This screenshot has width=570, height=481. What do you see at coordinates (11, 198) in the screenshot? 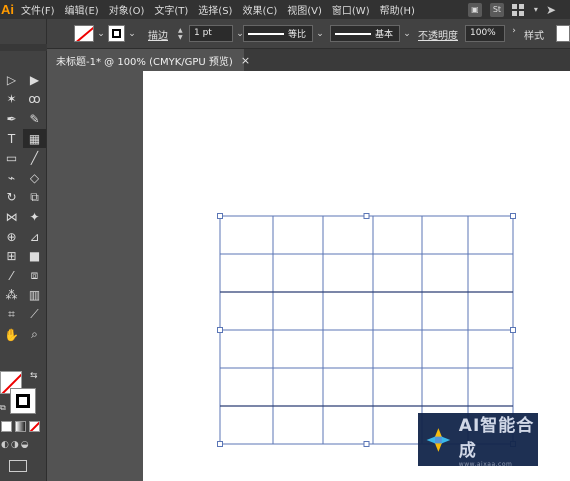
I see `rotate-tool-icon: ↻` at bounding box center [11, 198].